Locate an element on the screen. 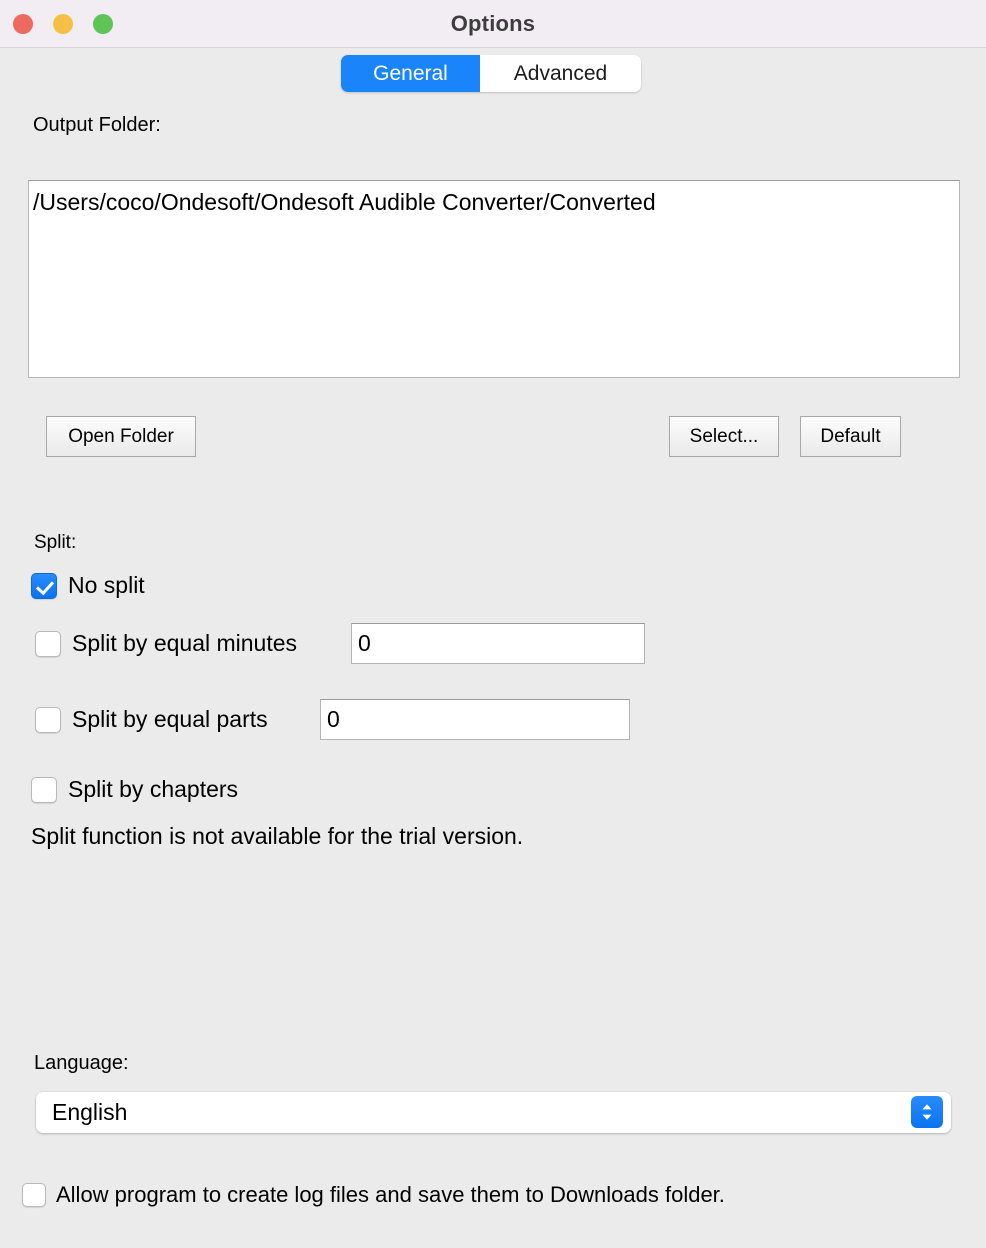  language-select: English is located at coordinates (493, 1112).